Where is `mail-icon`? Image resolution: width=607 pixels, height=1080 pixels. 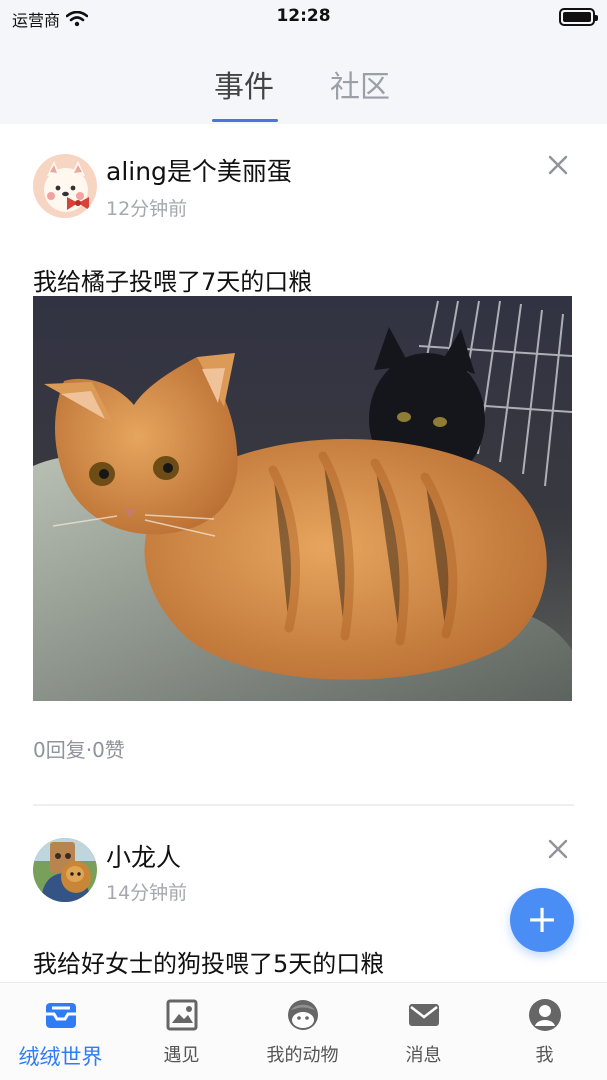
mail-icon is located at coordinates (423, 1015).